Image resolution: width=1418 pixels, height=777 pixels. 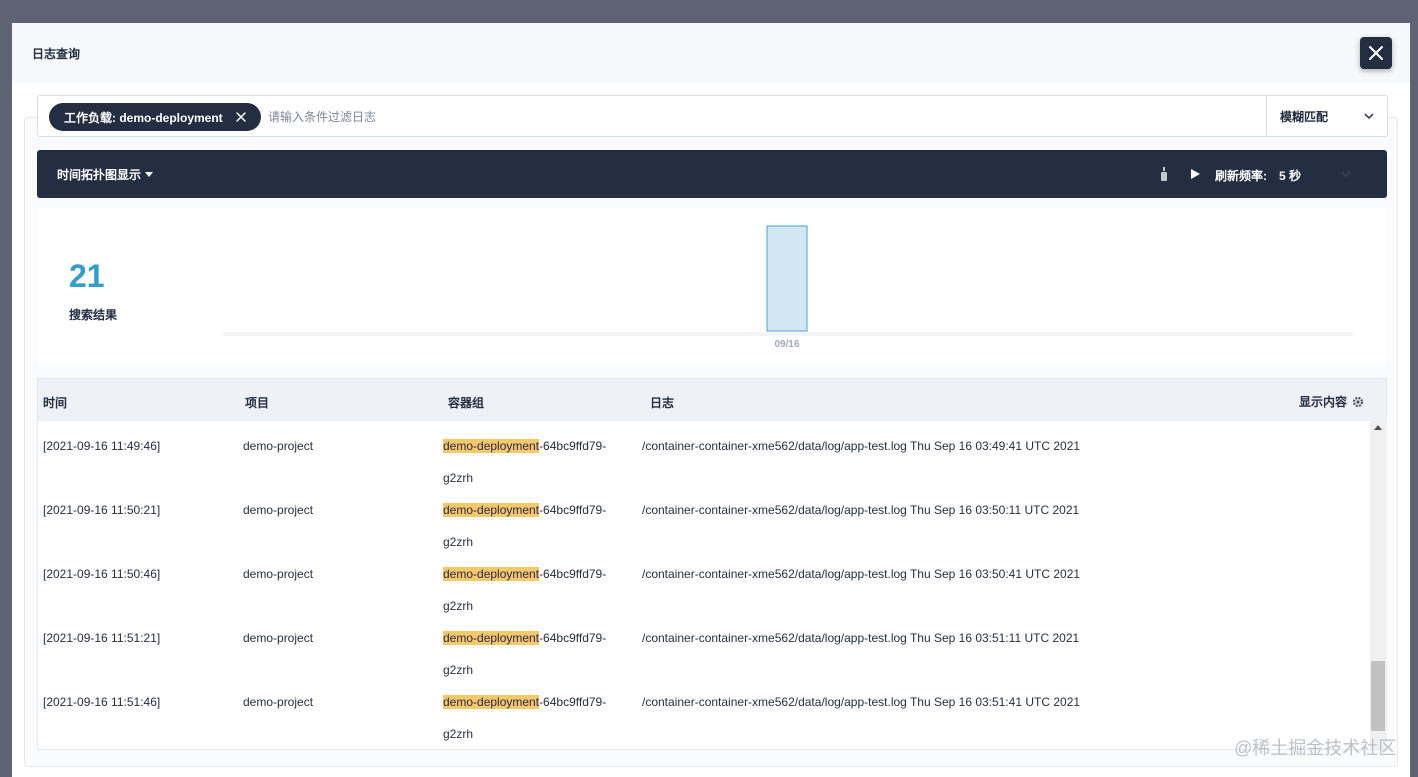 I want to click on display-content-button: 显示内容, so click(x=1331, y=401).